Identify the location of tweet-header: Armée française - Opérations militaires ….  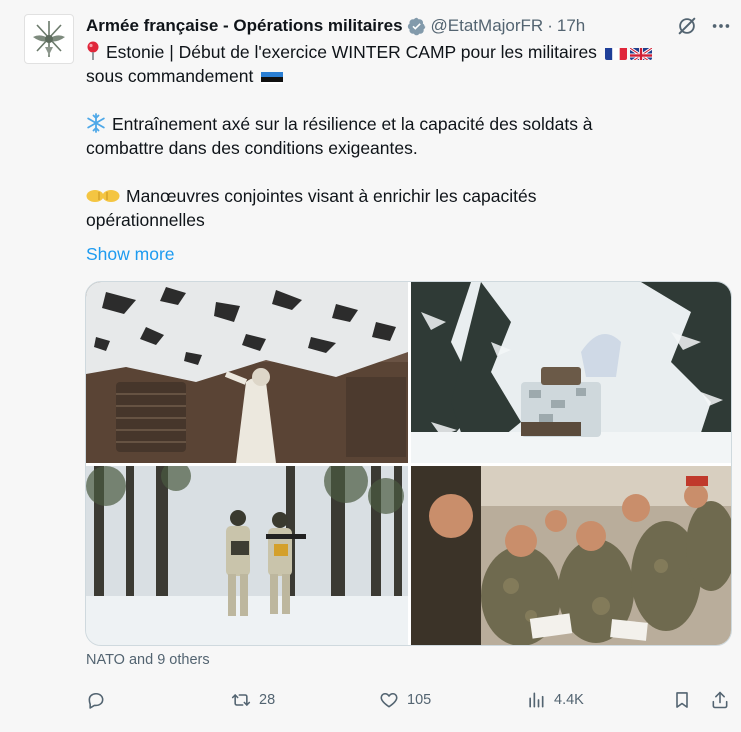
(335, 26).